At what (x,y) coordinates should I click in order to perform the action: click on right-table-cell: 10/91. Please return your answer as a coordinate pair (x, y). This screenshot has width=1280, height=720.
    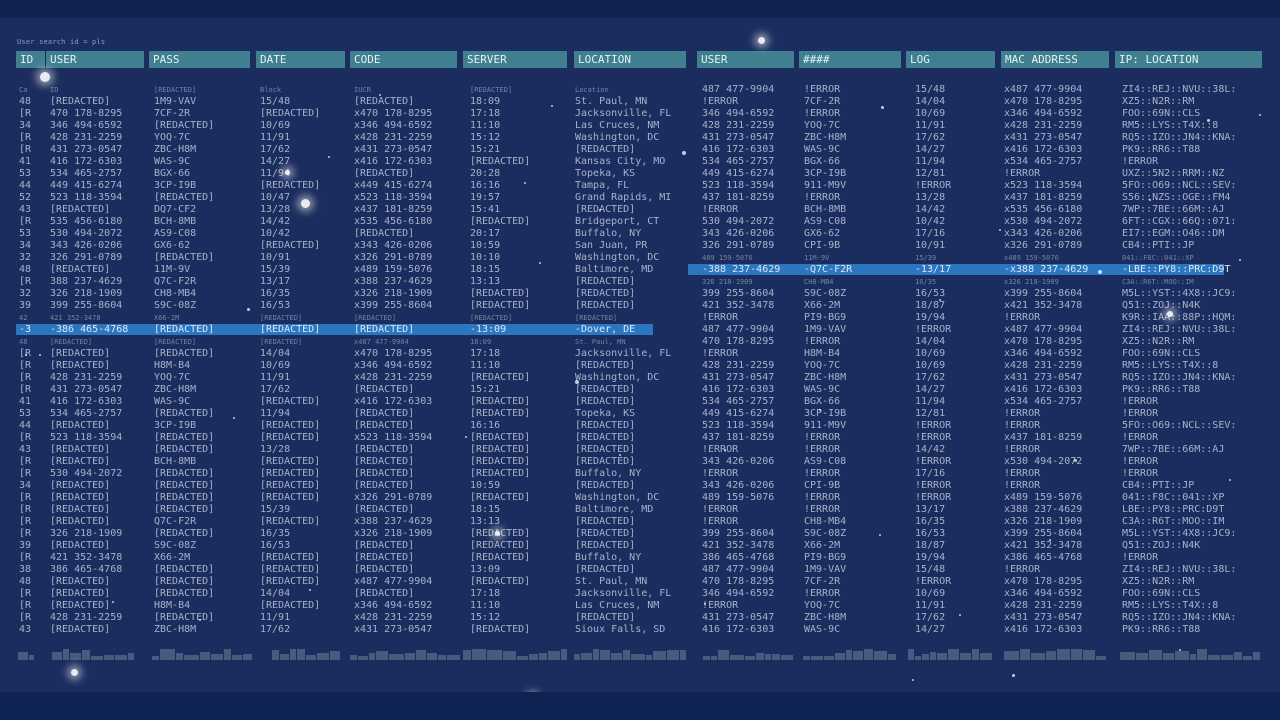
    Looking at the image, I should click on (930, 245).